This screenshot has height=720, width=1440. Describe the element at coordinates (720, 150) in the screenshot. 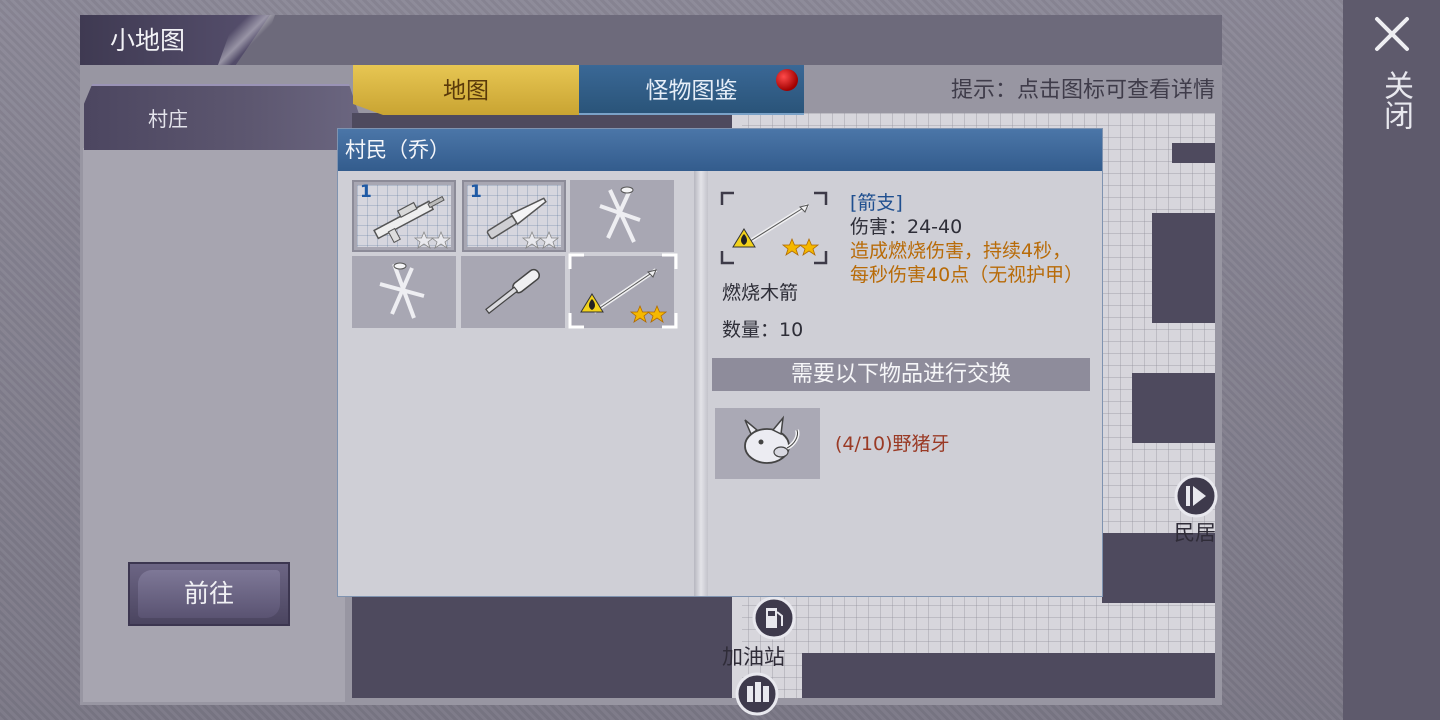

I see `dialog-header` at that location.